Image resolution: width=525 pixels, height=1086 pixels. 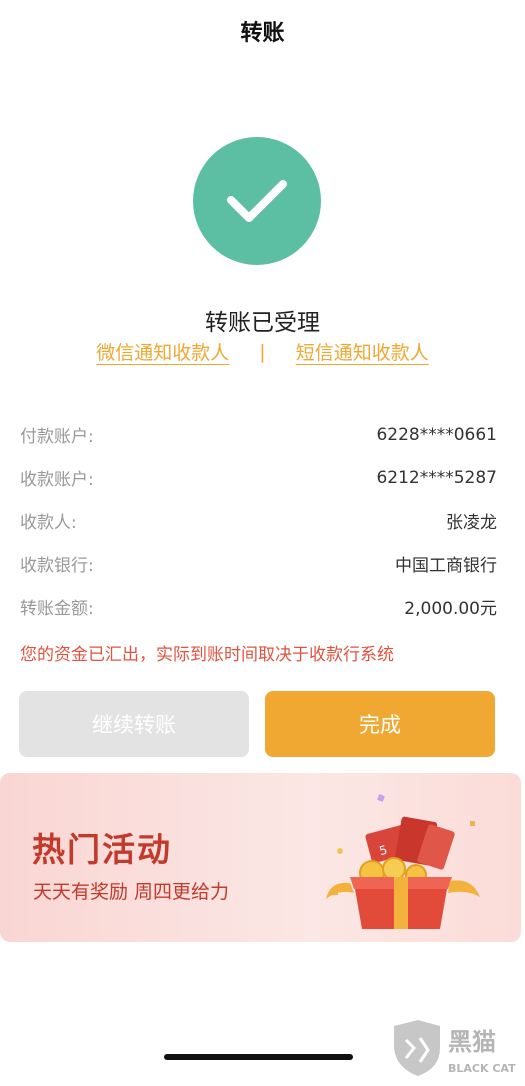 I want to click on info-row-payee-account: 收款账户: 6212****5287, so click(x=258, y=477).